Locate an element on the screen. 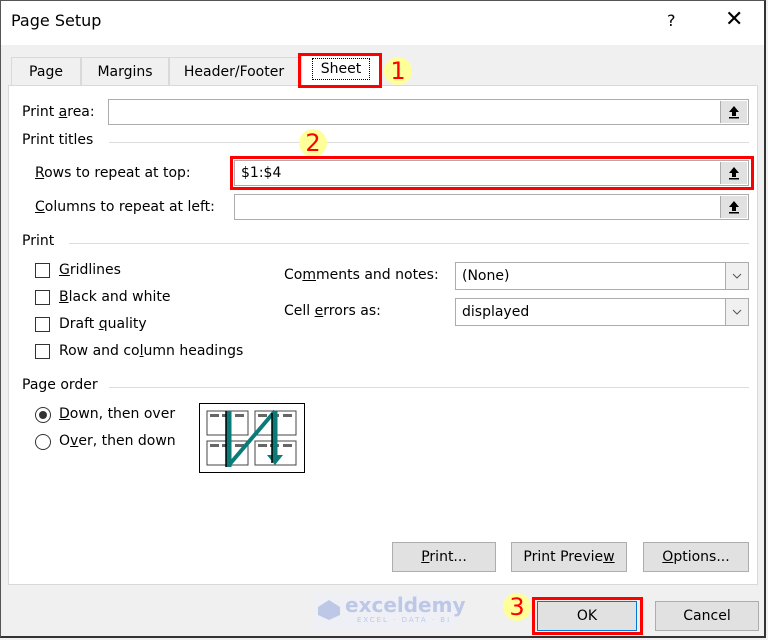 The height and width of the screenshot is (640, 768). page-order-heading: Page order is located at coordinates (60, 385).